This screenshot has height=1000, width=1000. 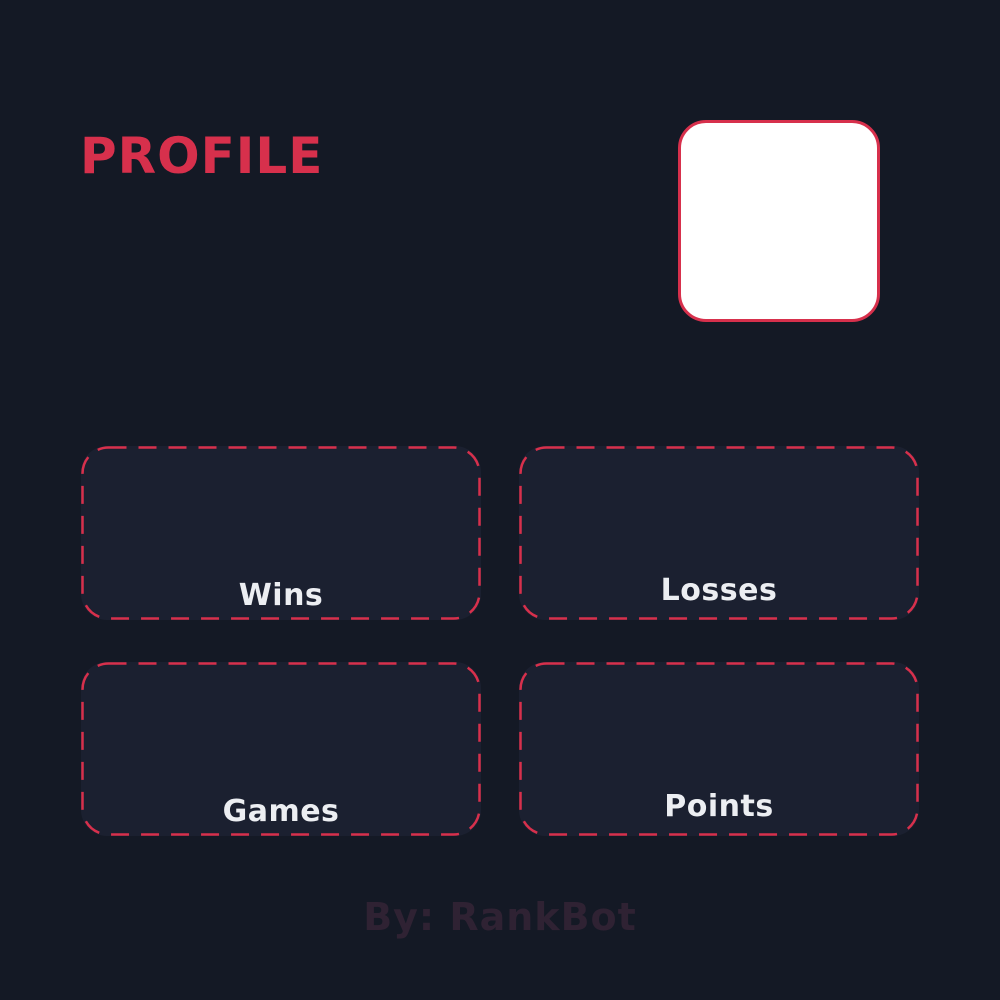 What do you see at coordinates (281, 749) in the screenshot?
I see `stat-card-games: Games` at bounding box center [281, 749].